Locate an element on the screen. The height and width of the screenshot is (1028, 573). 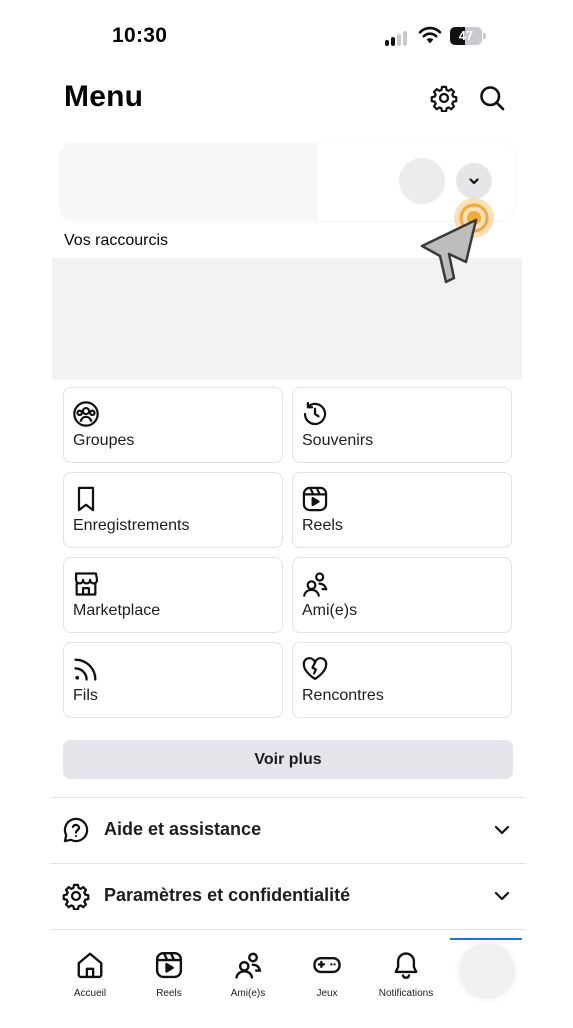
status-bar: 10:30 47 is located at coordinates (286, 35).